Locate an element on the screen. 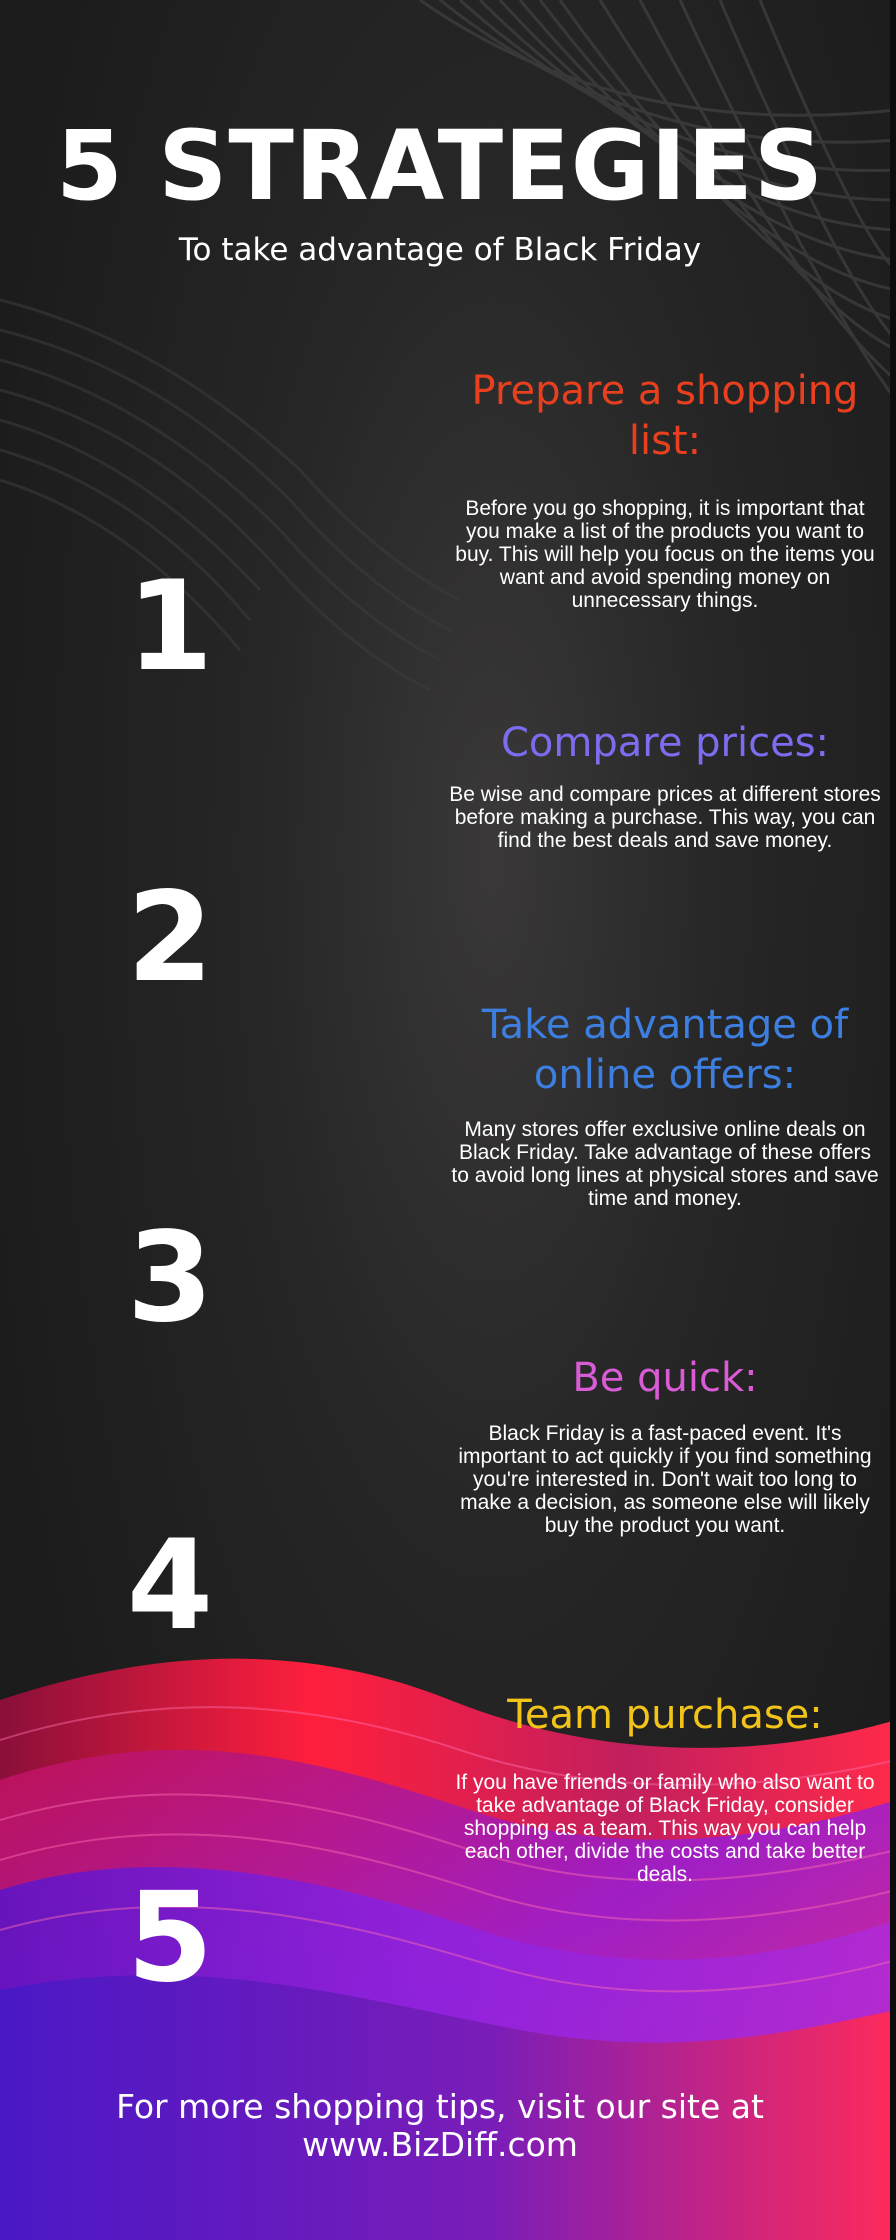 The width and height of the screenshot is (896, 2240). strategy-heading-2: Compare prices: is located at coordinates (665, 743).